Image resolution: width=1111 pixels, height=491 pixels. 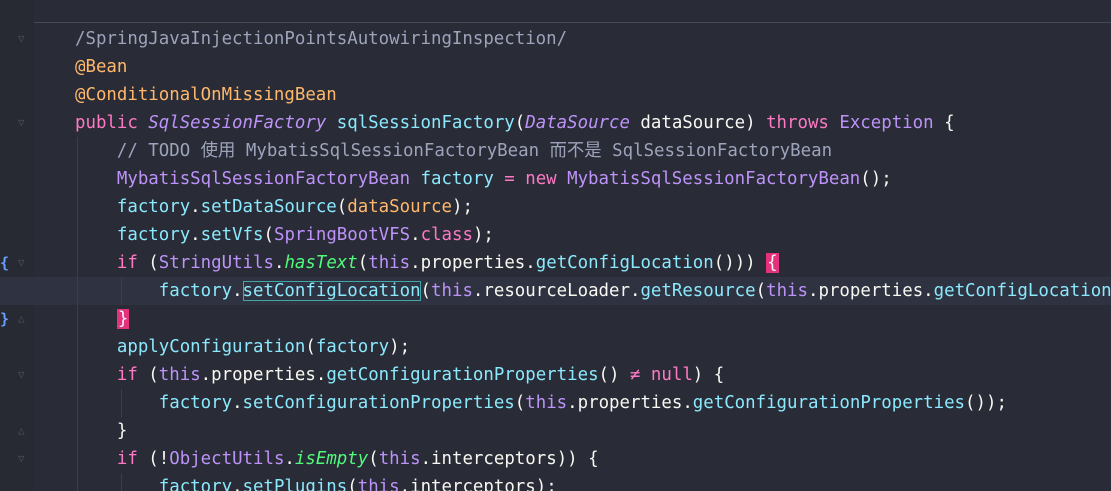 What do you see at coordinates (555, 207) in the screenshot?
I see `code-line: factory.setDataSource(dataSource);` at bounding box center [555, 207].